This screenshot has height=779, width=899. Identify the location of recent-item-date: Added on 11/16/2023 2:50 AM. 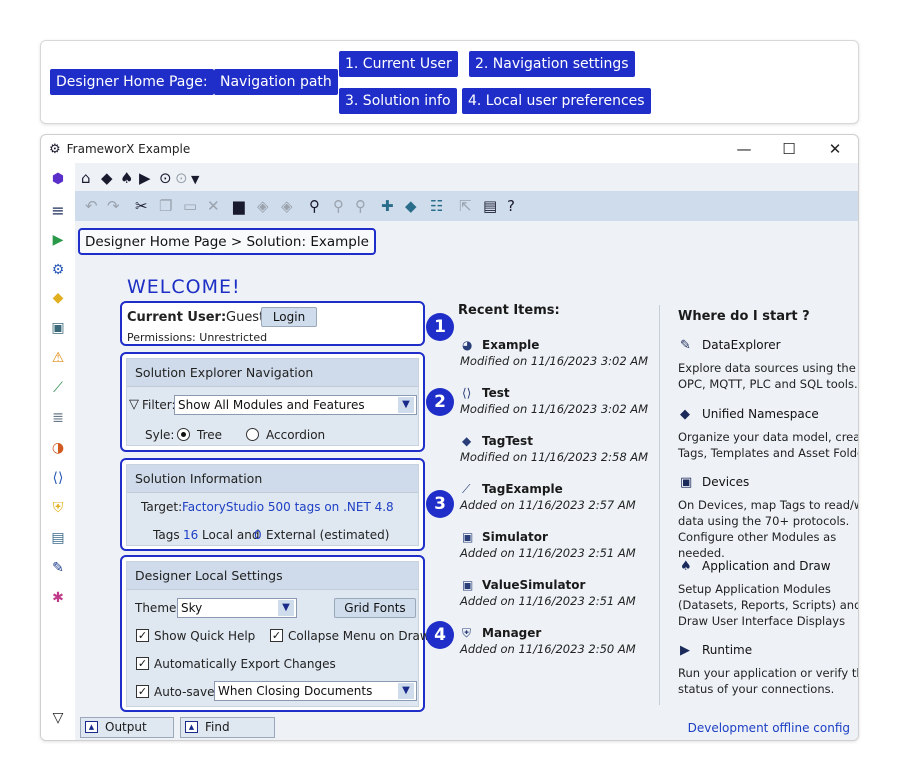
(548, 649).